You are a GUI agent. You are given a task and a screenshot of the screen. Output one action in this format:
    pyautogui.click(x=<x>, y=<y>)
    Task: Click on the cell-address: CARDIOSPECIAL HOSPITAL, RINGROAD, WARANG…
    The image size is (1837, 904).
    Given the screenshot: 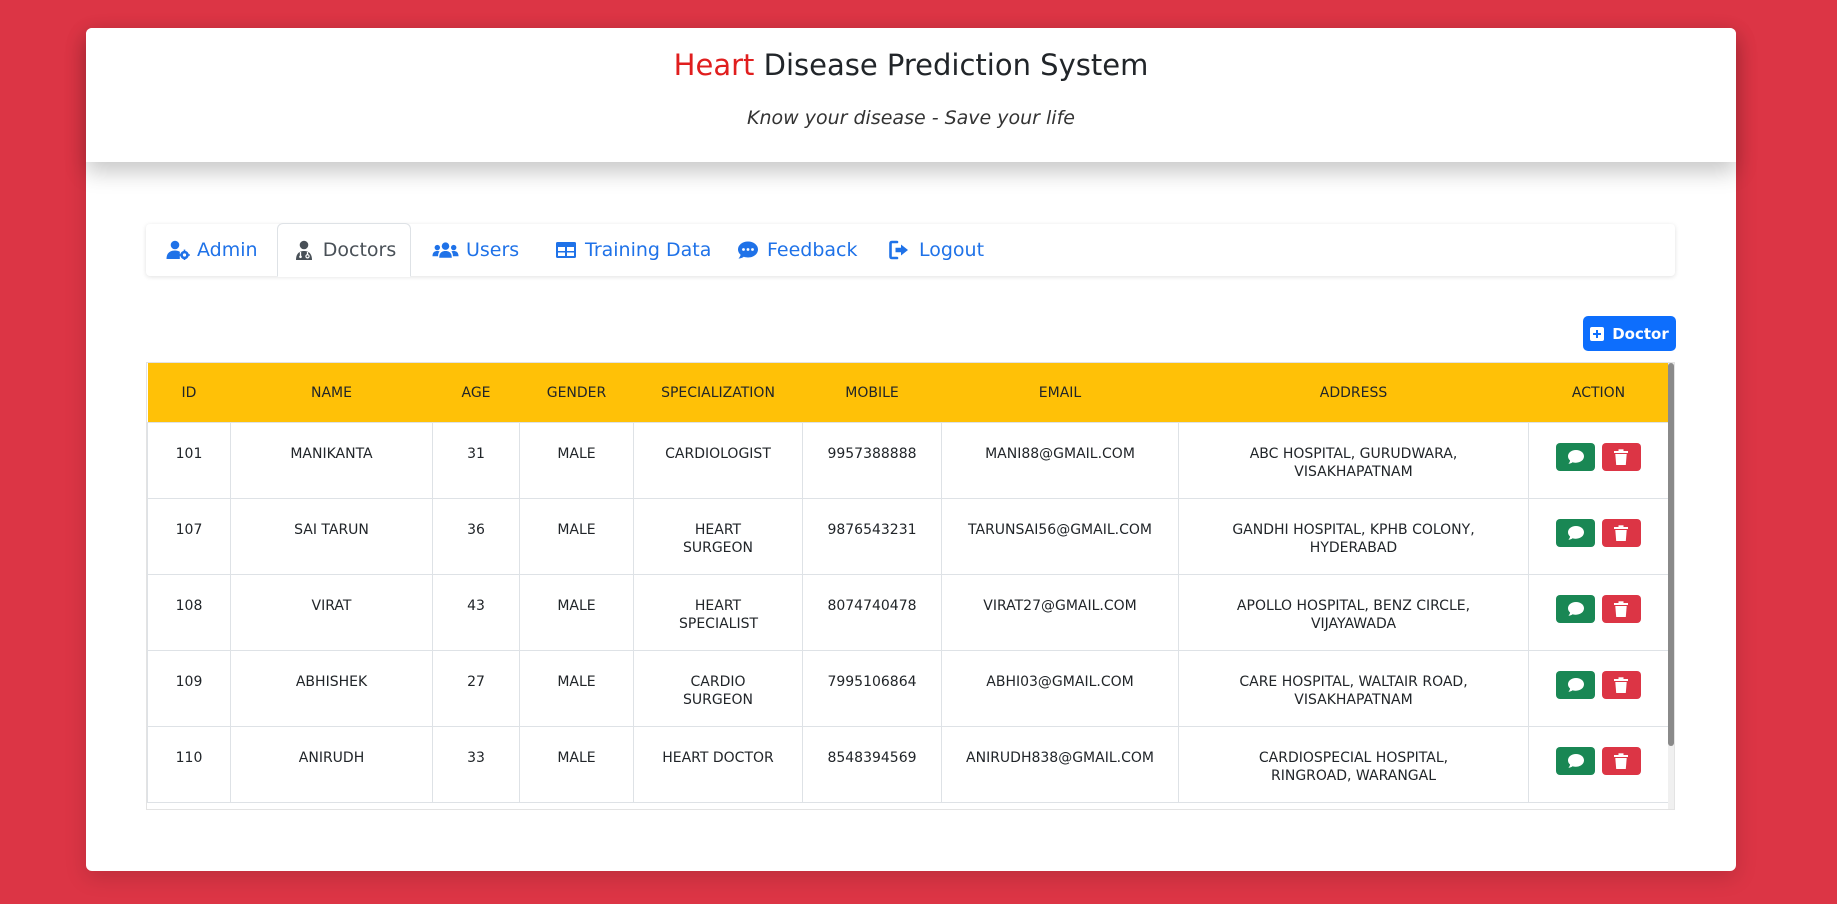 What is the action you would take?
    pyautogui.click(x=1353, y=764)
    